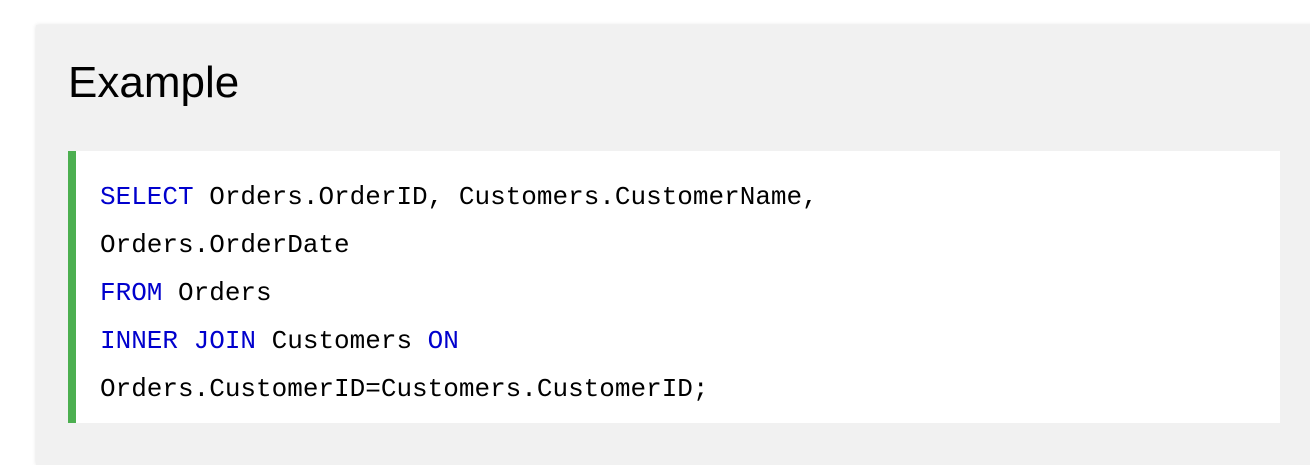  I want to click on code-text: Customers, so click(342, 341).